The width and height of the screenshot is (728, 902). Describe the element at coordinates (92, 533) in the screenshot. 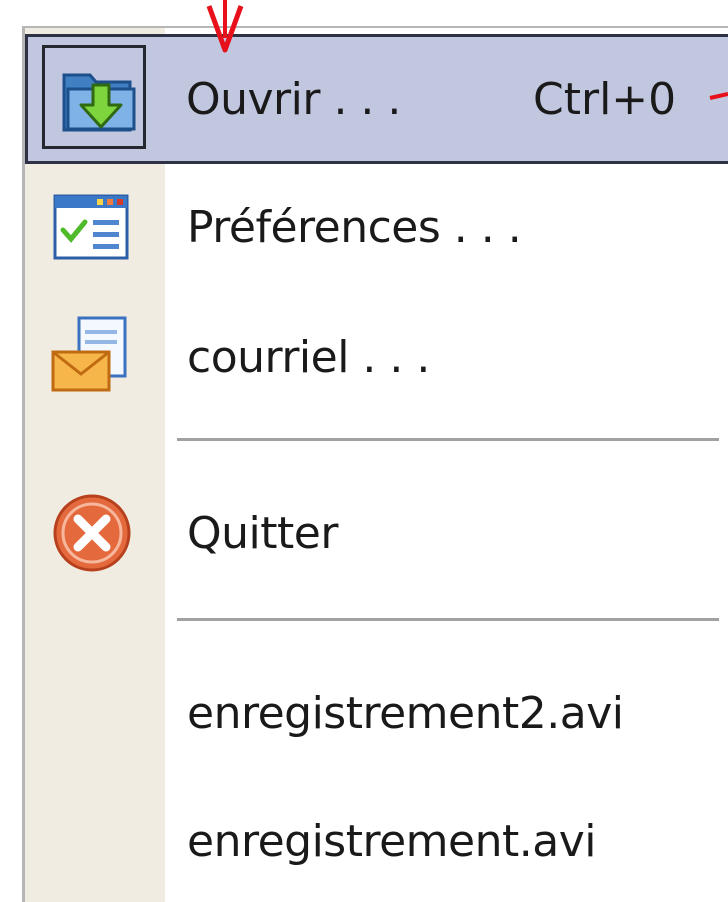

I see `quit-icon` at that location.